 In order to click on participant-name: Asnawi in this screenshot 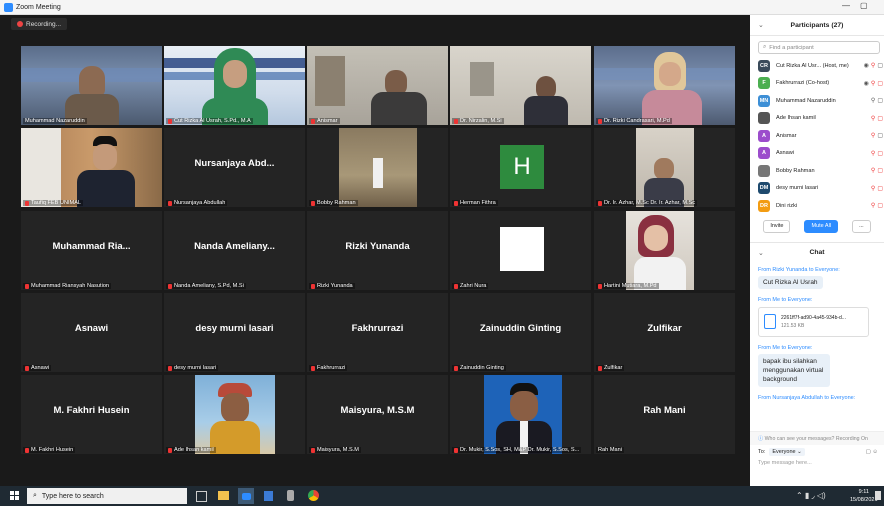, I will do `click(91, 328)`.